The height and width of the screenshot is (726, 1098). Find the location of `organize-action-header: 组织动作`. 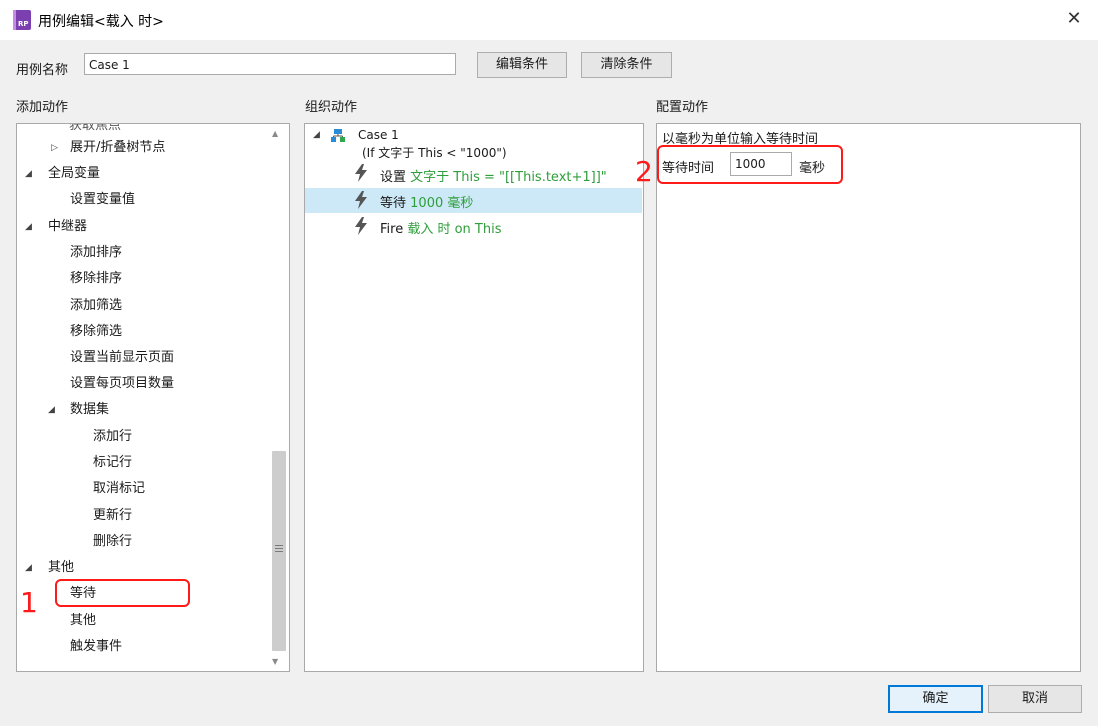

organize-action-header: 组织动作 is located at coordinates (331, 107).